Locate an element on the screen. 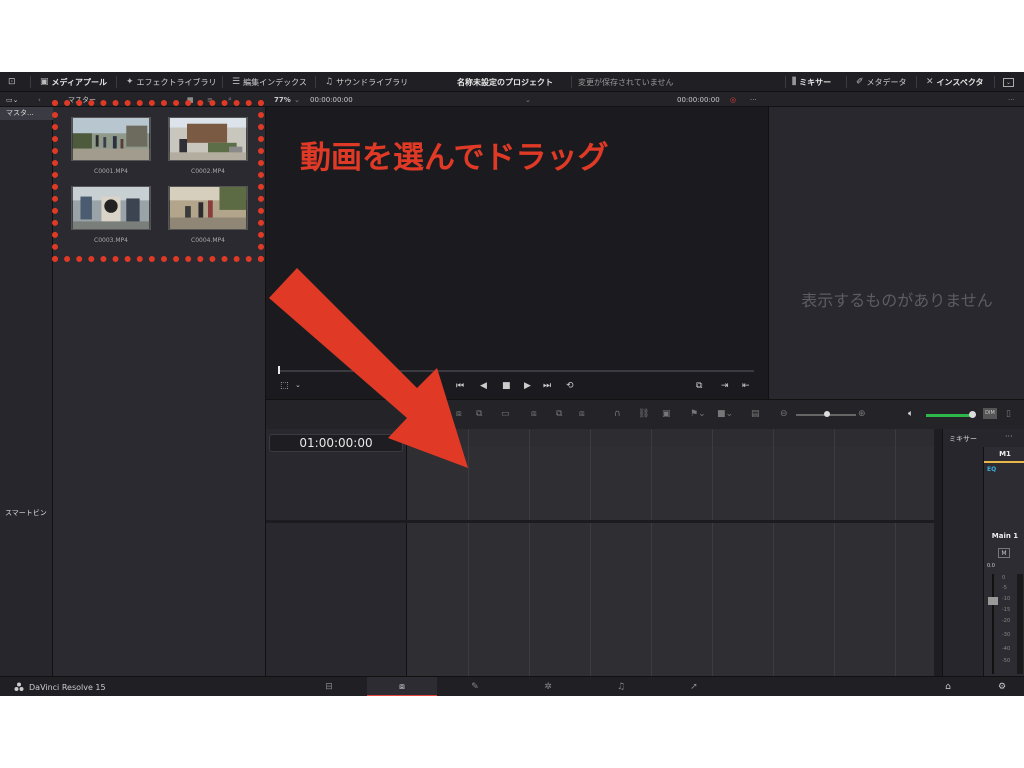 Image resolution: width=1024 pixels, height=768 pixels. fusion-page-icon: ✎ is located at coordinates (475, 686).